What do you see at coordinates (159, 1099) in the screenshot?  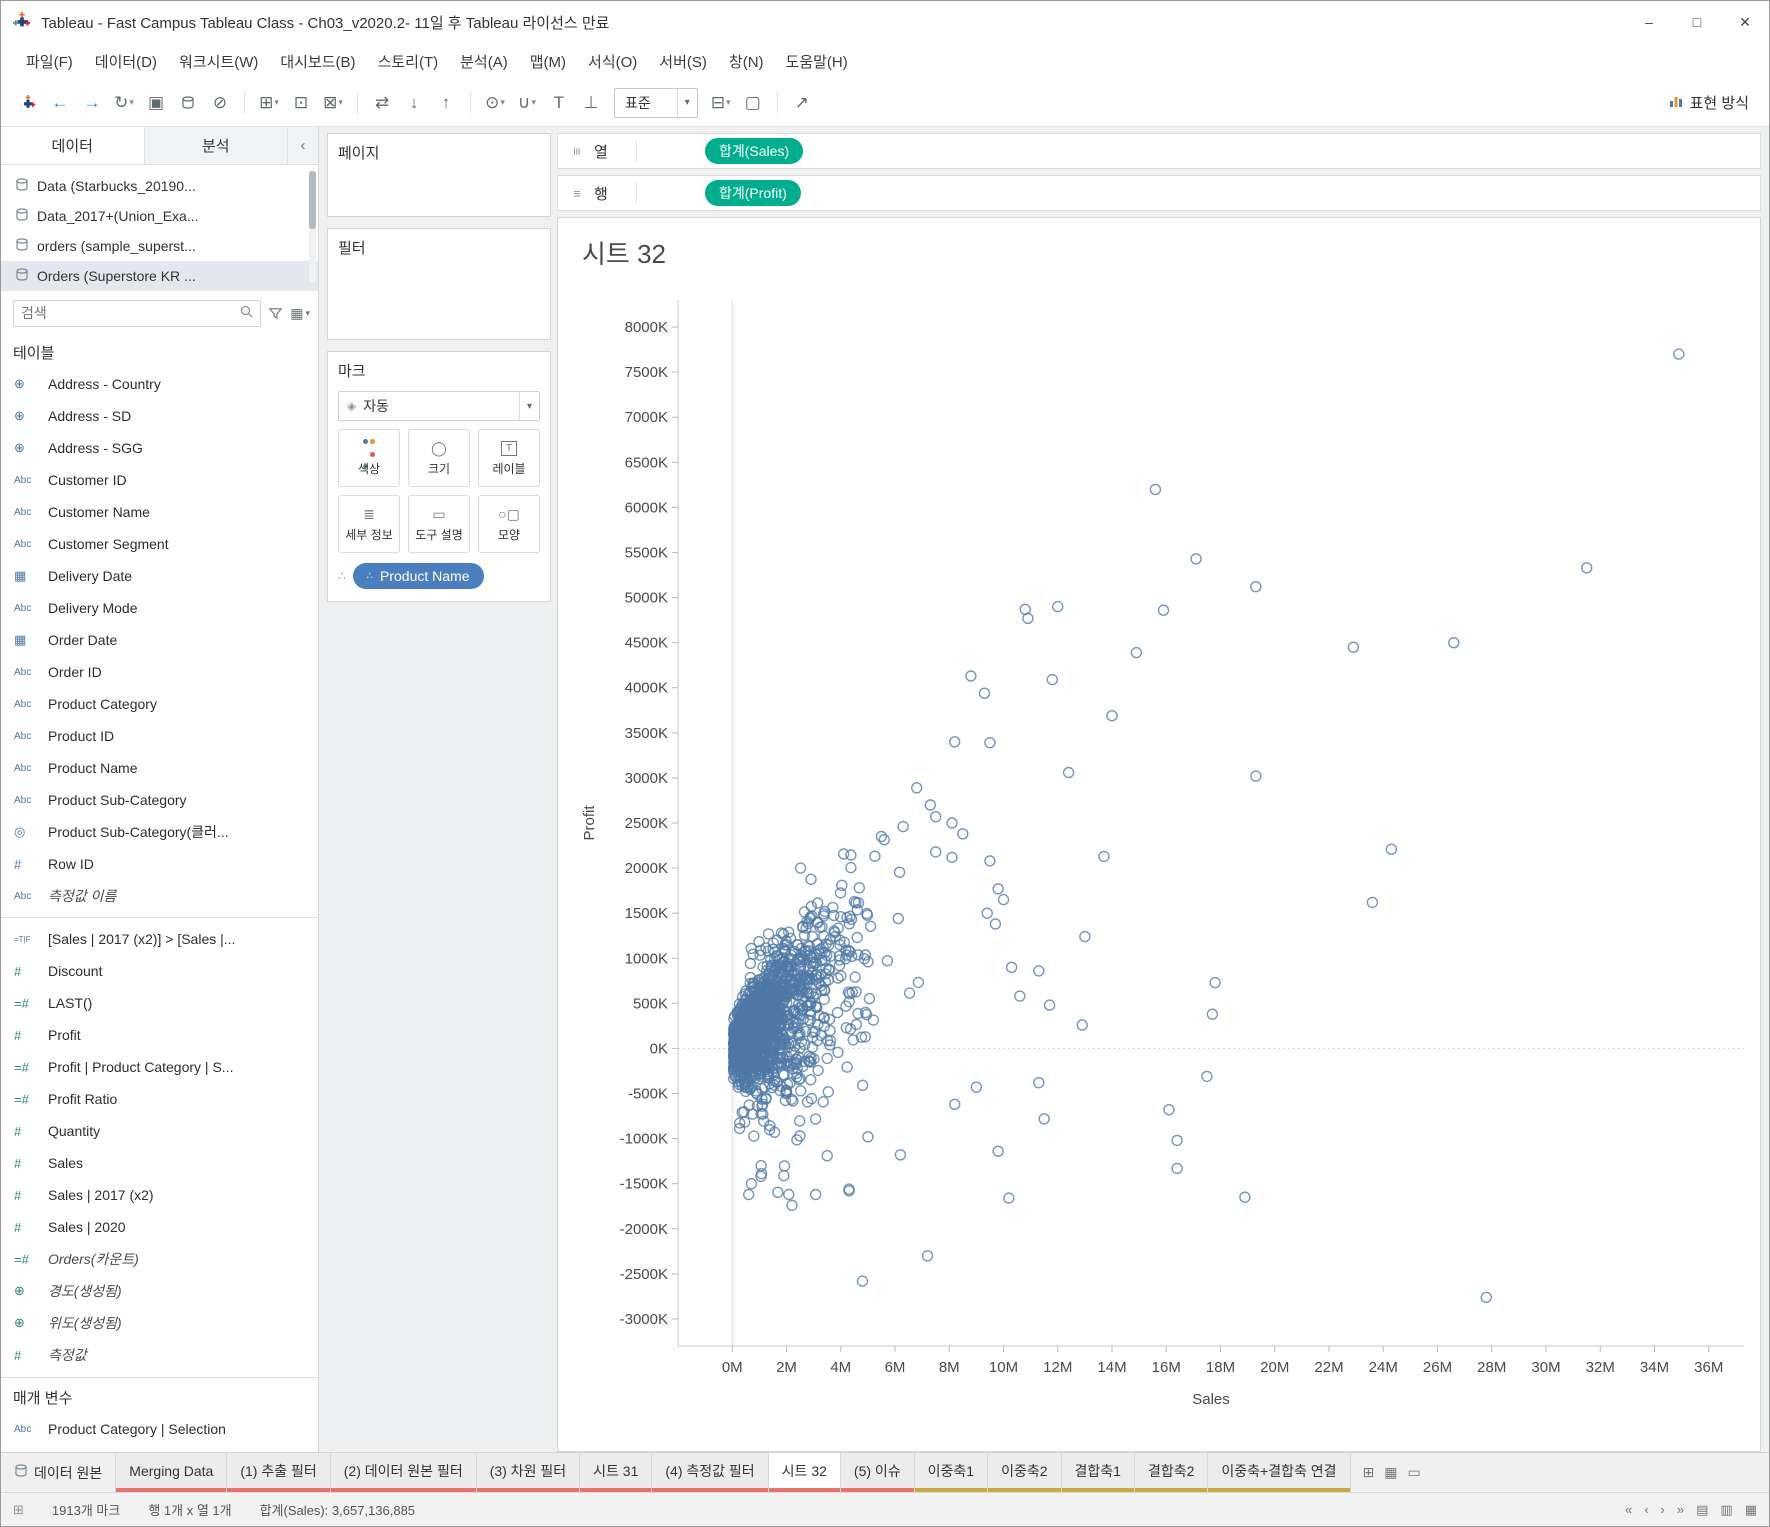 I see `field-item: =# Profit Ratio` at bounding box center [159, 1099].